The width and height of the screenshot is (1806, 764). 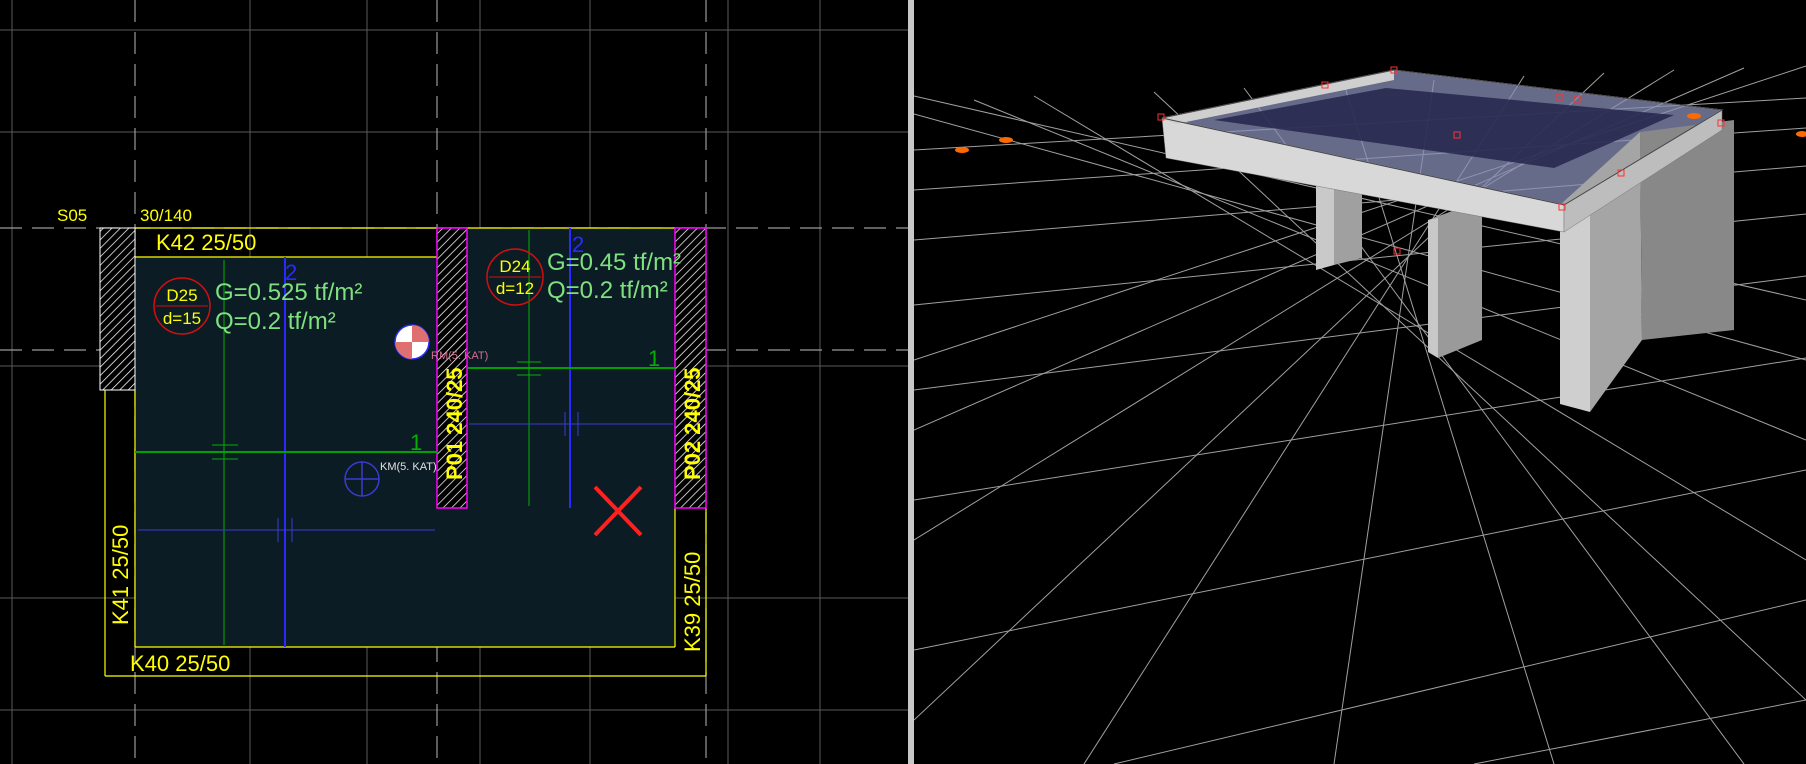 I want to click on stiffness-center-label: KM(5. KAT), so click(x=408, y=467).